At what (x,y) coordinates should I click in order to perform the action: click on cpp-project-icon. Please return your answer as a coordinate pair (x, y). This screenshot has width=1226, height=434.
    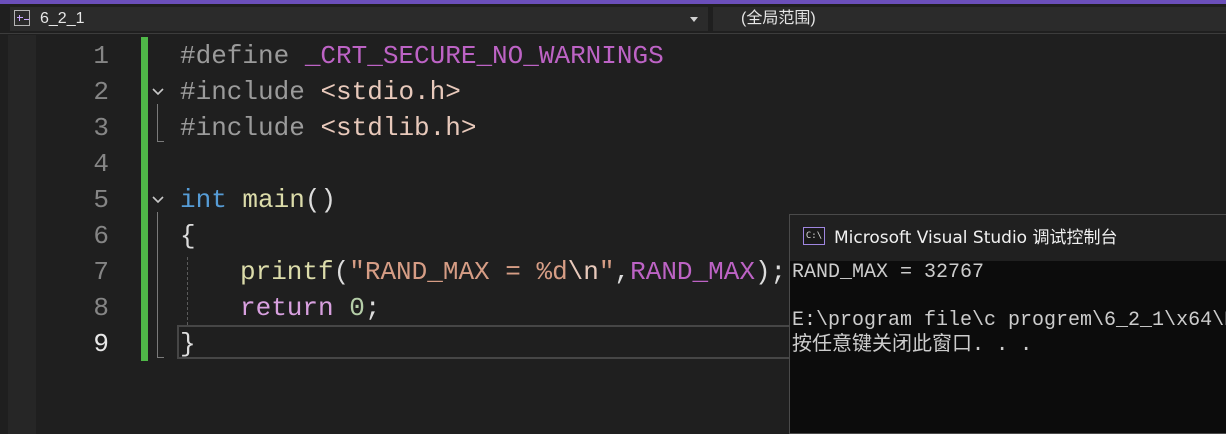
    Looking at the image, I should click on (22, 18).